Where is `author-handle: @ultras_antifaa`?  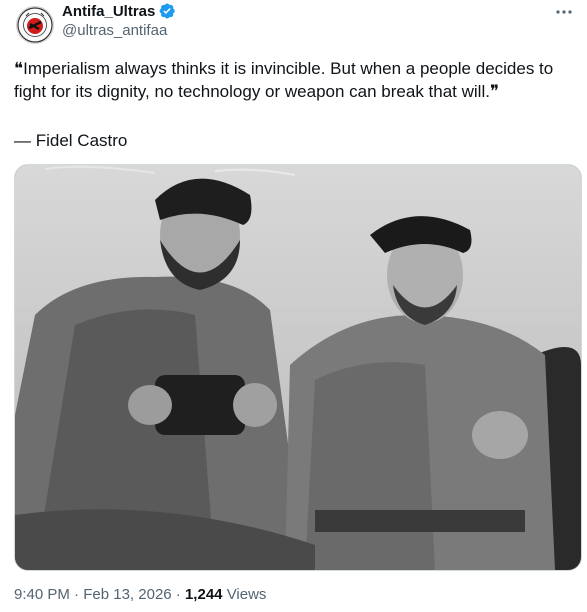
author-handle: @ultras_antifaa is located at coordinates (119, 30).